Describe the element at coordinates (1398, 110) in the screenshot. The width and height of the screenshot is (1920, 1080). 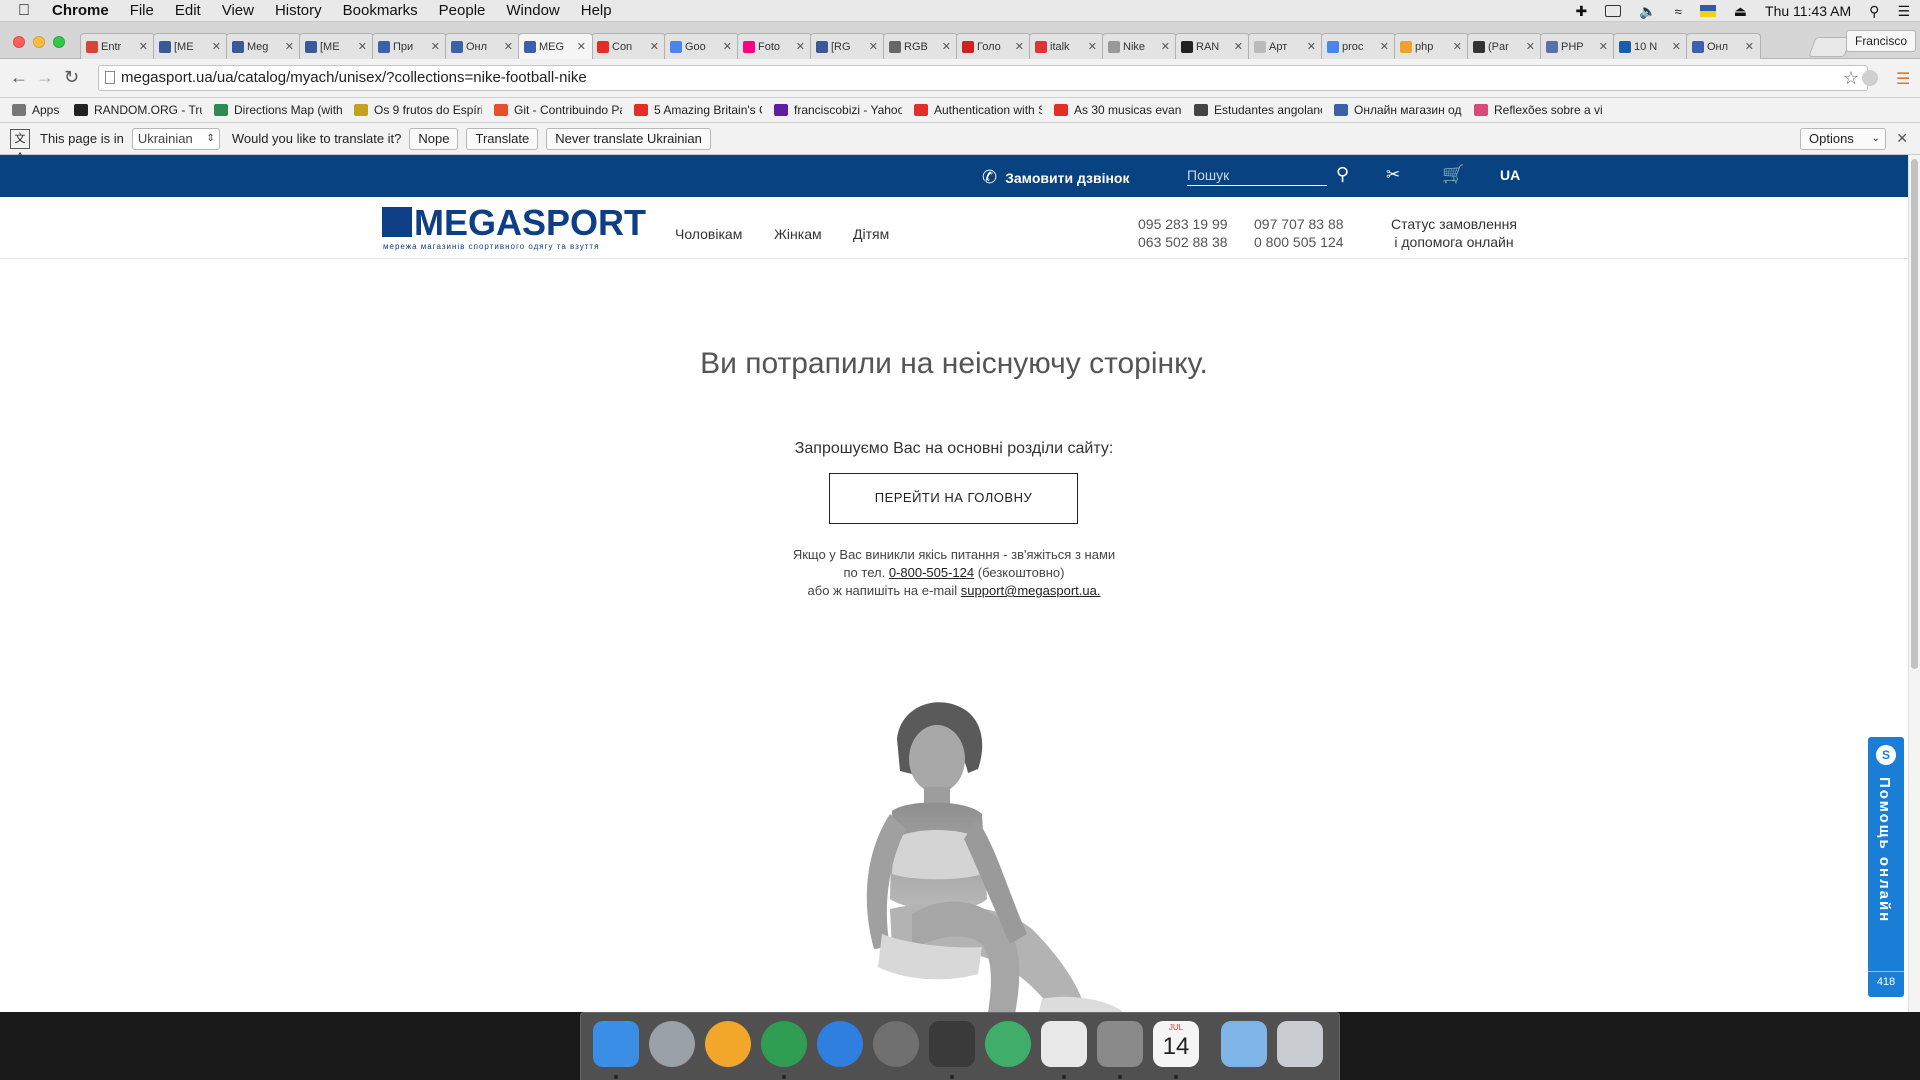
I see `bookmark-item: Онлайн магазин оде` at that location.